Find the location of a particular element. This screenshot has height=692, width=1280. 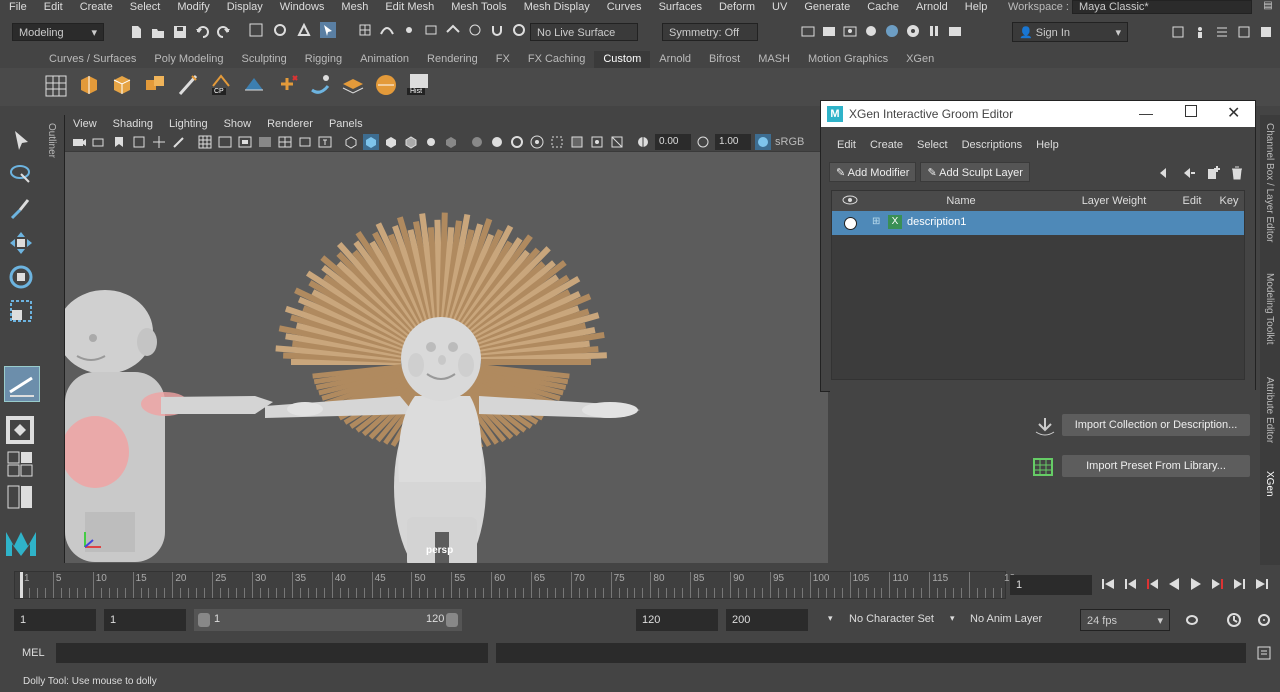

character-controls-icon is located at coordinates (1200, 32).